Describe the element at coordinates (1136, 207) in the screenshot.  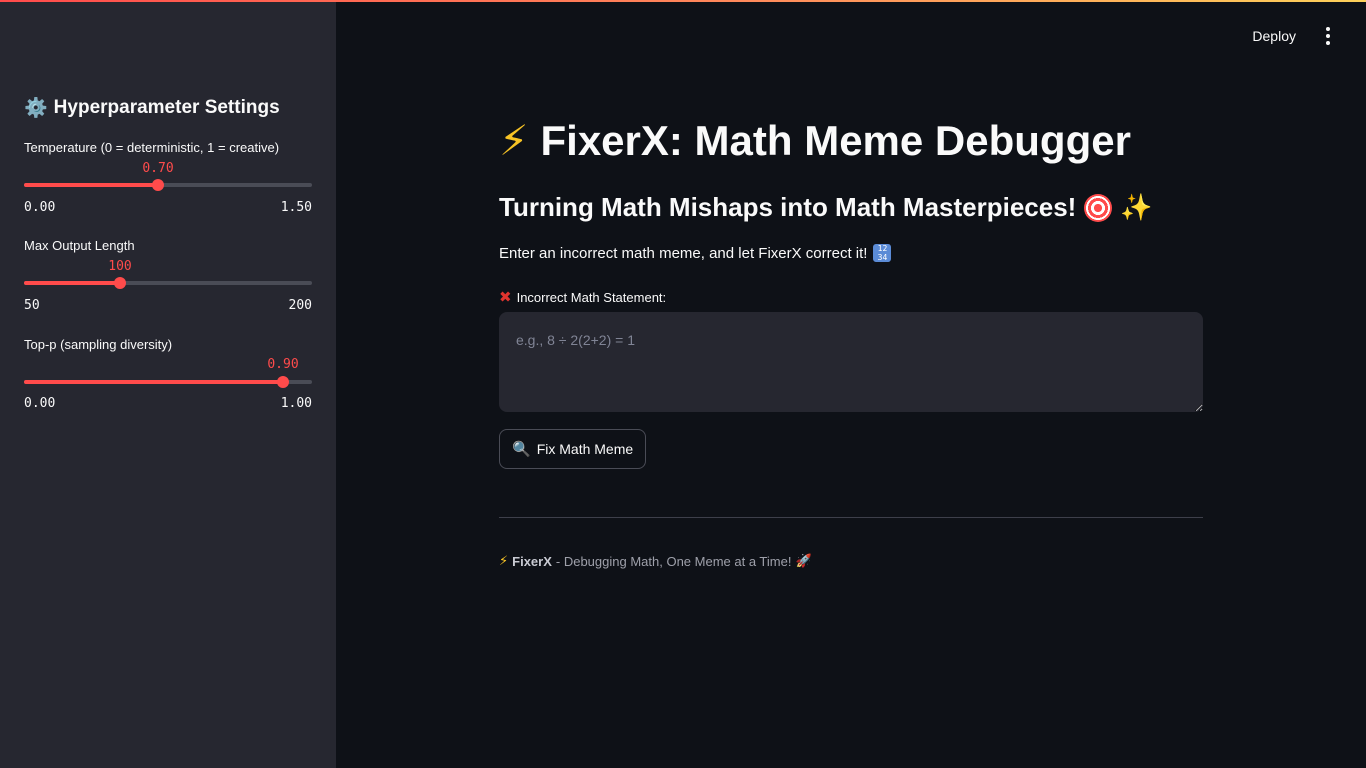
I see `sparkles-icon: ✨` at that location.